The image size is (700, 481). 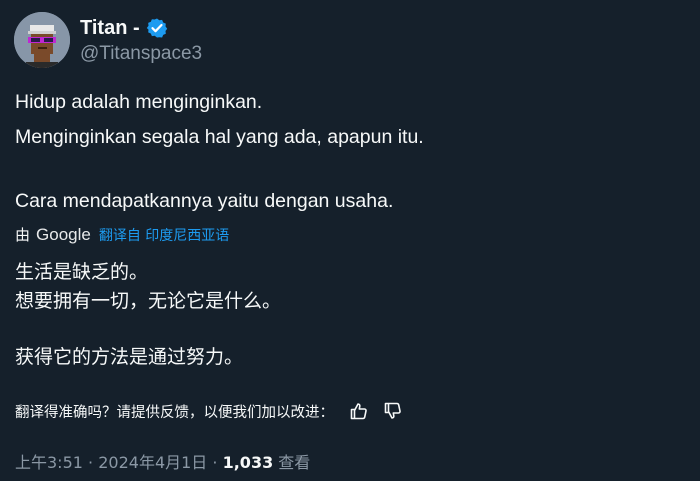 I want to click on views-count: 1,033, so click(x=248, y=462).